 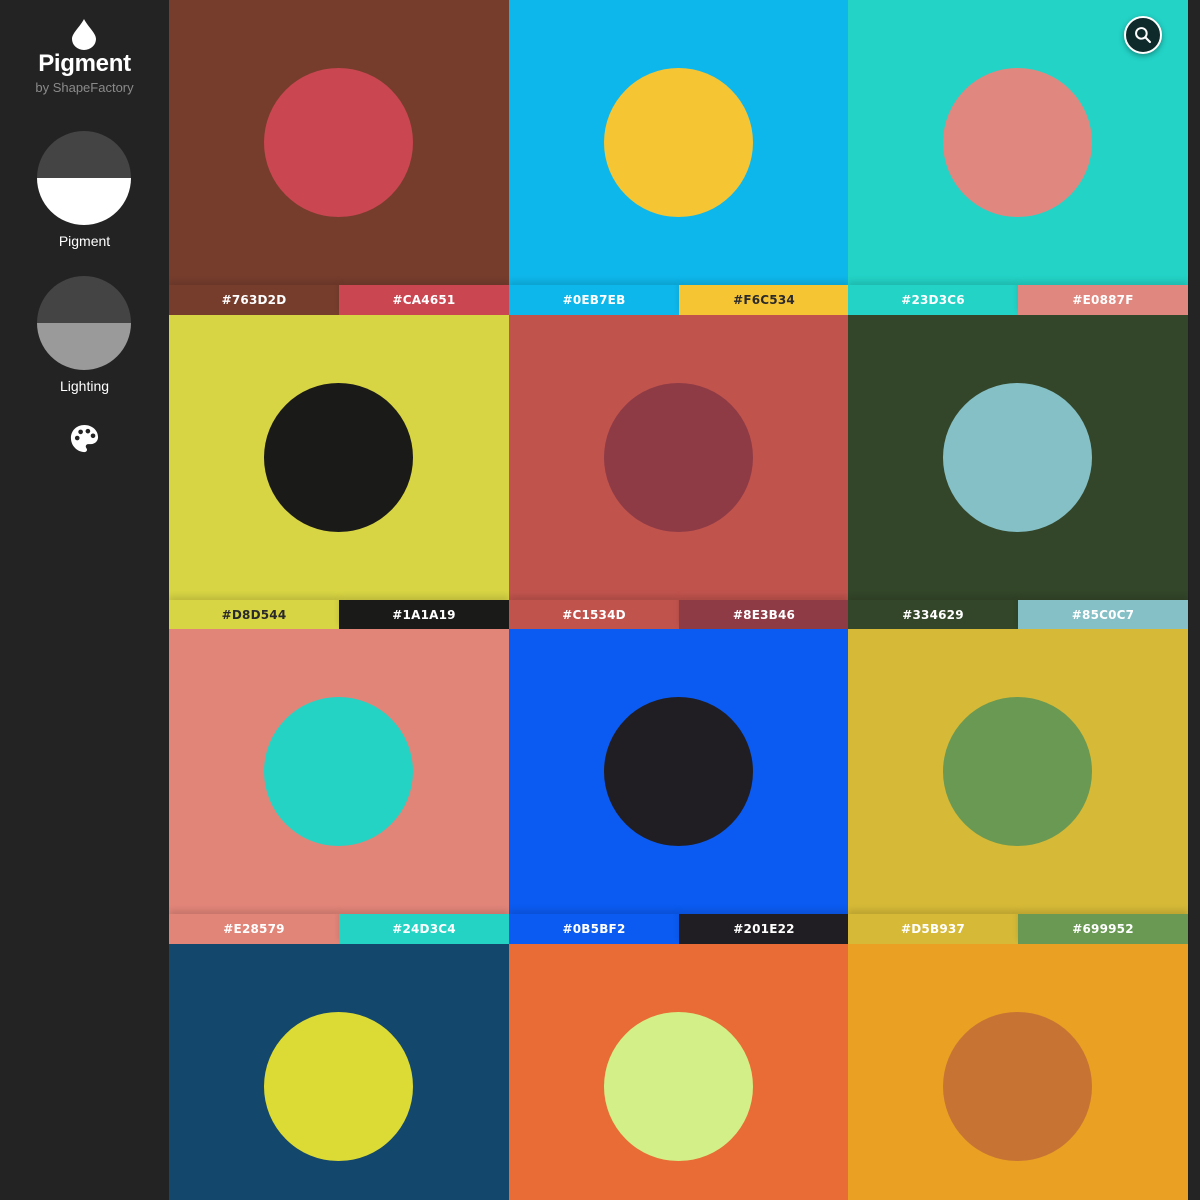 I want to click on hex-label-circle: #24D3C4, so click(x=424, y=929).